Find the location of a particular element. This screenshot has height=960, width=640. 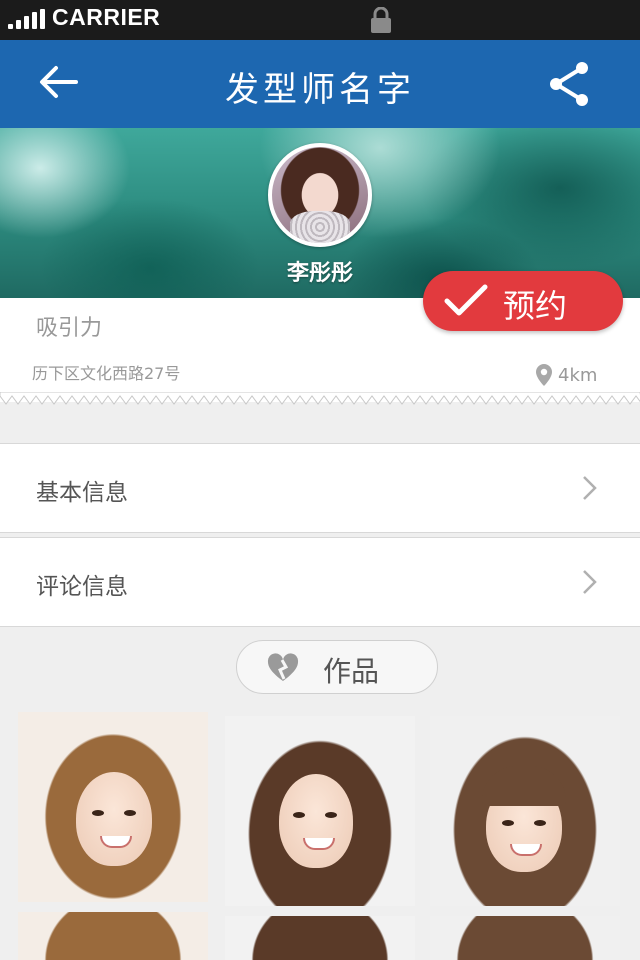

distance: 4km is located at coordinates (578, 375).